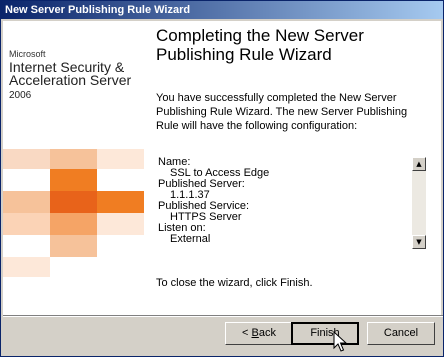 The height and width of the screenshot is (359, 446). Describe the element at coordinates (419, 203) in the screenshot. I see `vertical-scrollbar: ▲ ▼` at that location.